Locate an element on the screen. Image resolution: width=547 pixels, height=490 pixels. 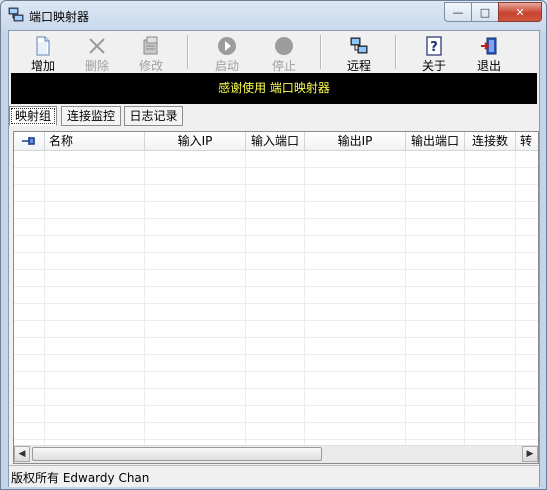
column-header-input-ip: 输入IP is located at coordinates (195, 141).